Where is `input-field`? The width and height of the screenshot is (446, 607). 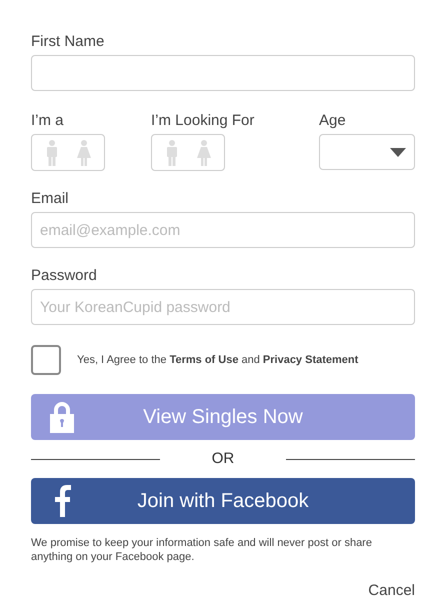
input-field is located at coordinates (223, 73).